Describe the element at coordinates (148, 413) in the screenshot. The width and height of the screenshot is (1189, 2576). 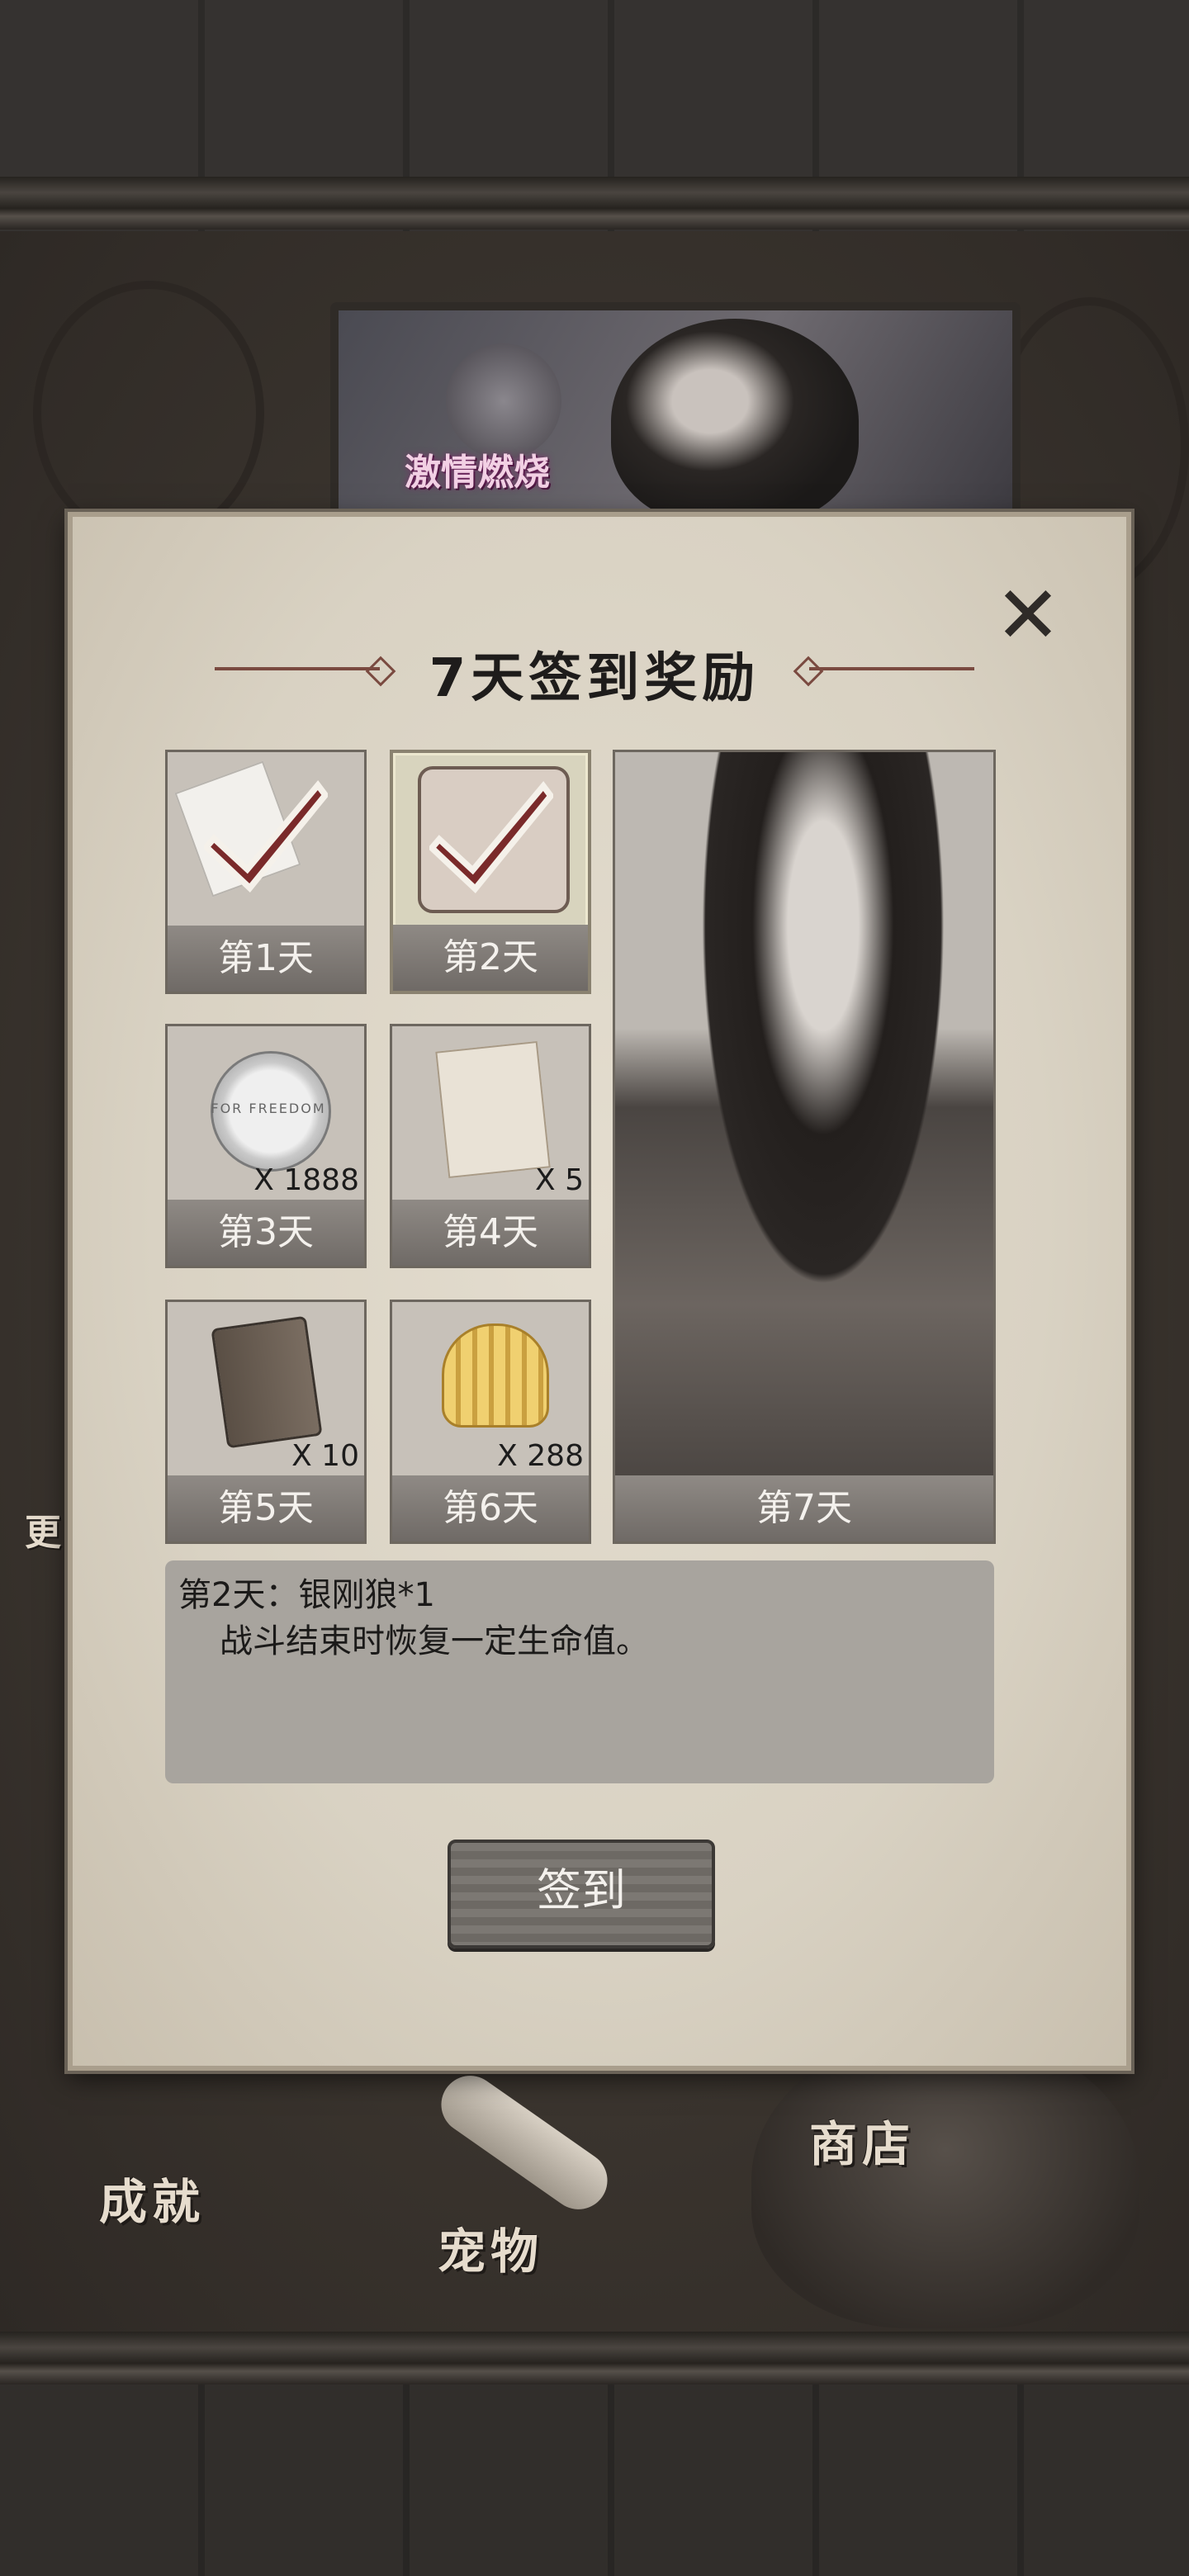
I see `vine-decoration` at that location.